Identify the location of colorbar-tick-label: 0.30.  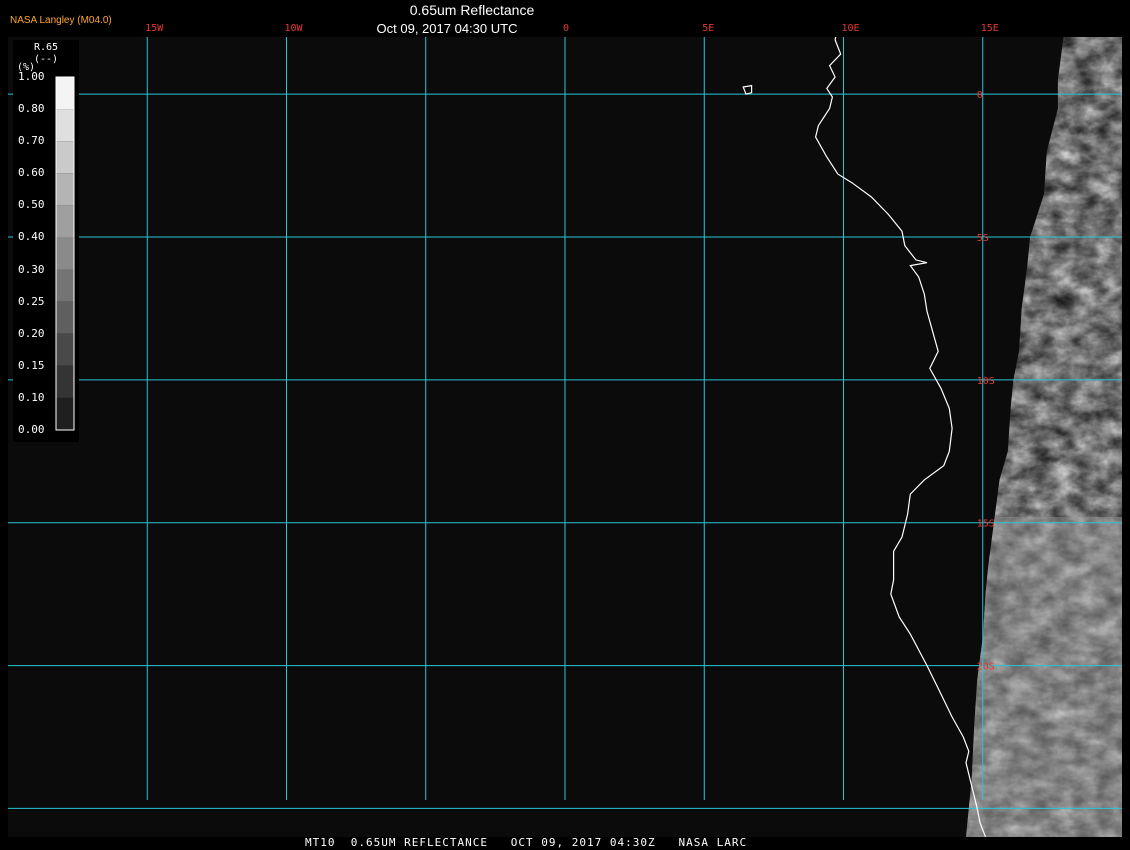
(31, 269).